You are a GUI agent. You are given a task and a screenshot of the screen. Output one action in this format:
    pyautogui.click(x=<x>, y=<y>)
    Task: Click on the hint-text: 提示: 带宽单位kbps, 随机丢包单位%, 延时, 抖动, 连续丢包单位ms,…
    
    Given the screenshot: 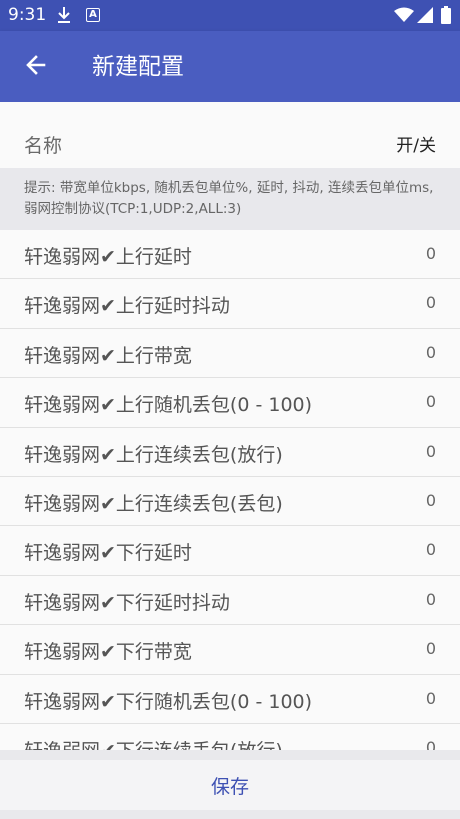 What is the action you would take?
    pyautogui.click(x=229, y=198)
    